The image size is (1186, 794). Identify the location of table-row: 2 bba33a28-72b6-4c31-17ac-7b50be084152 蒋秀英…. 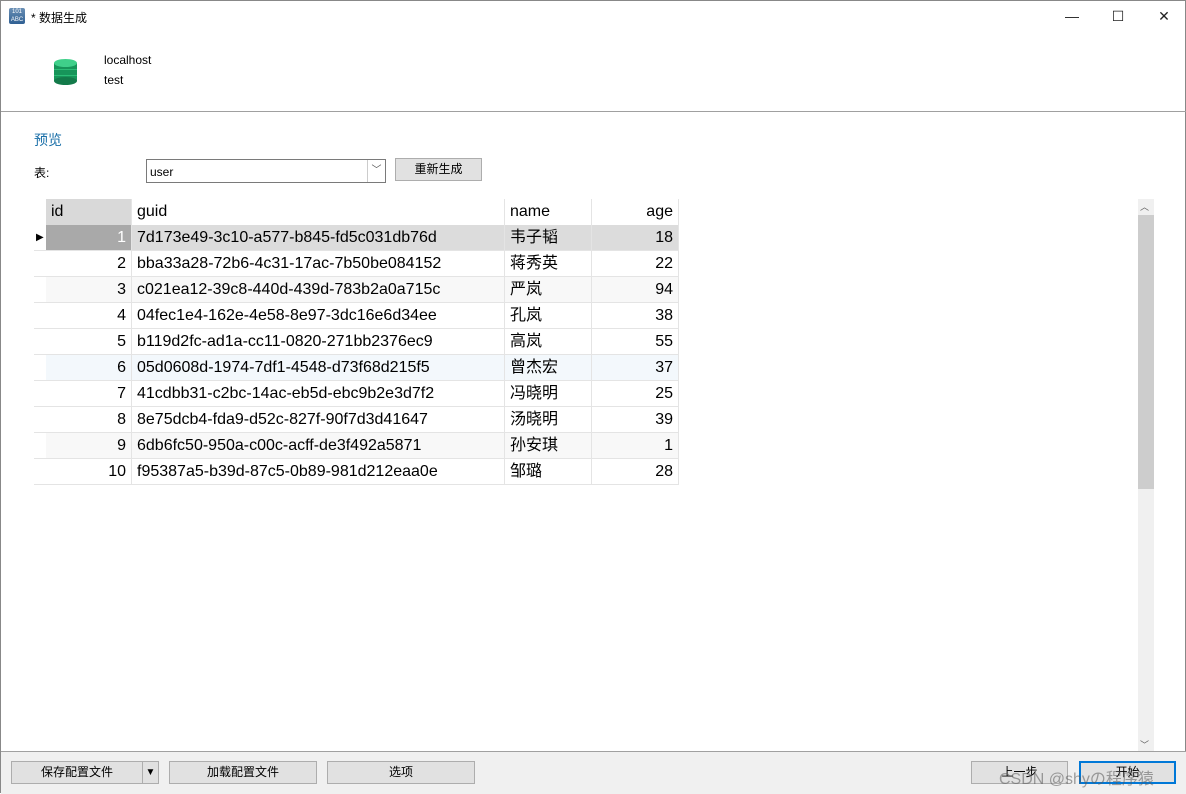
(356, 264).